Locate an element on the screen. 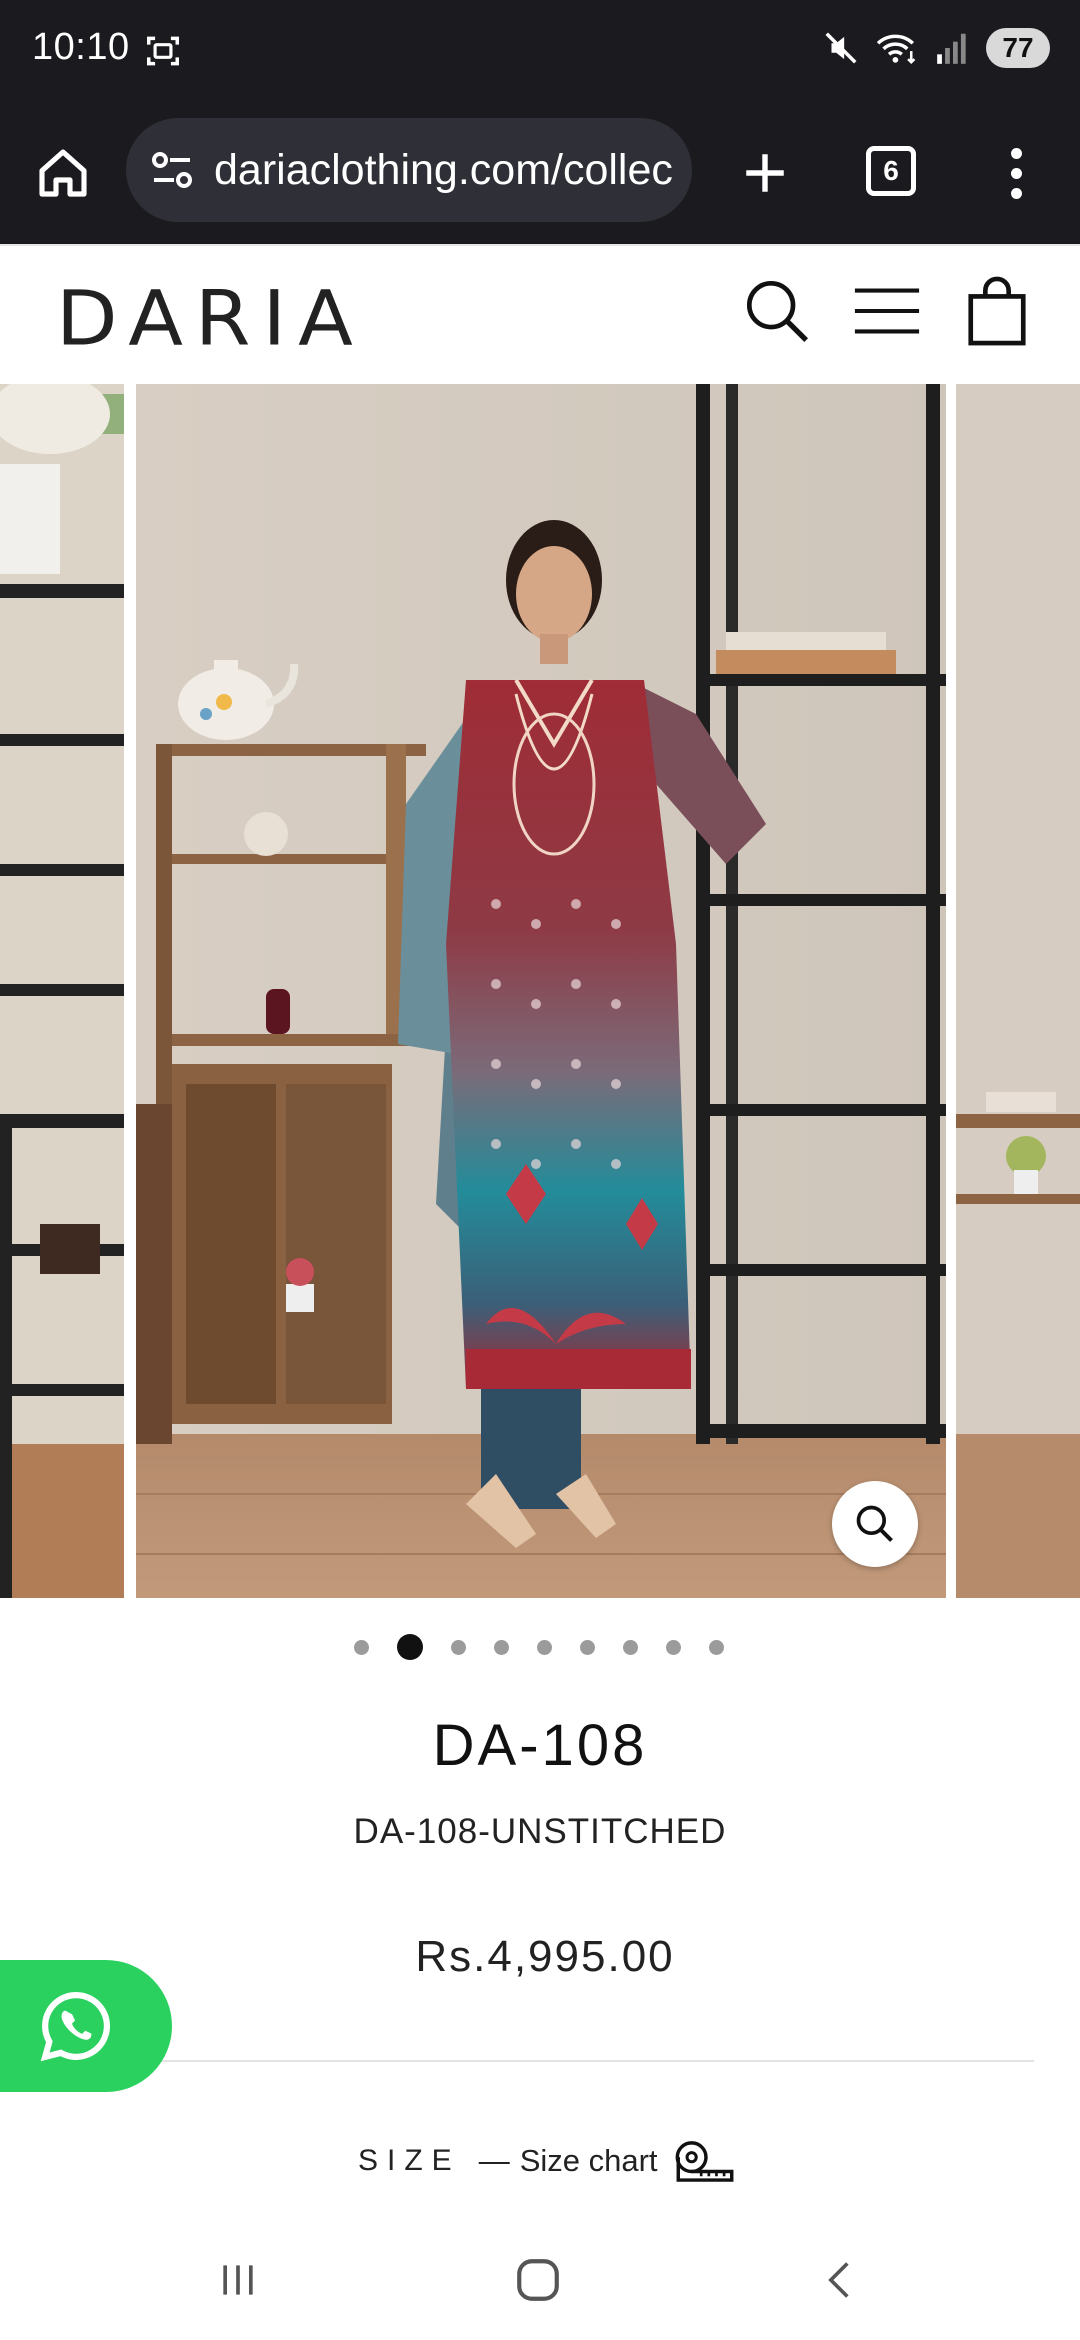  new-tab-button is located at coordinates (765, 173).